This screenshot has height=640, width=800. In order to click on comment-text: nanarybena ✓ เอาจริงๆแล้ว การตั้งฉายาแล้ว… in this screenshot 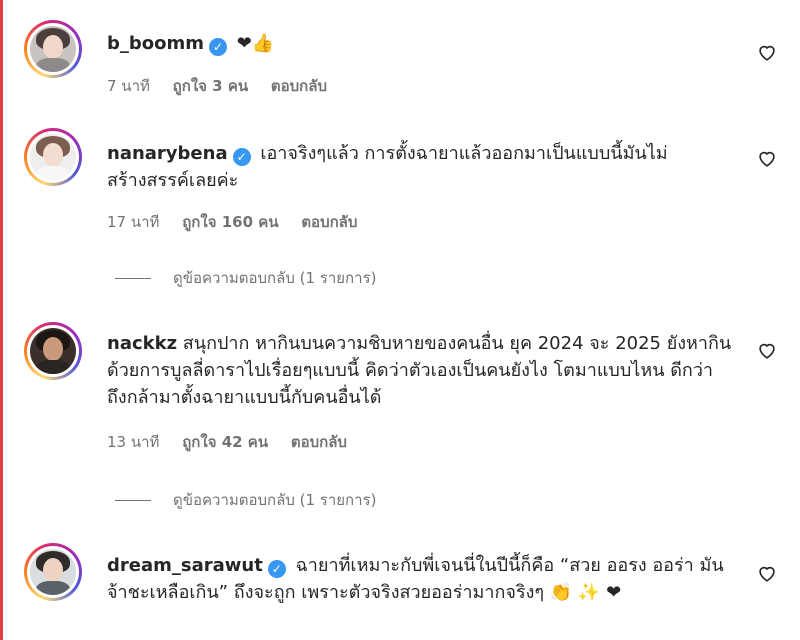, I will do `click(422, 167)`.